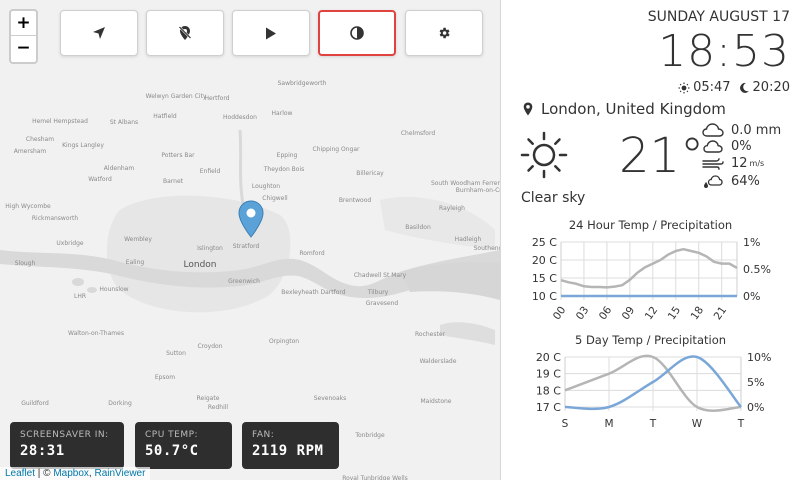 The width and height of the screenshot is (800, 480). I want to click on map-place-label: Barnet, so click(173, 181).